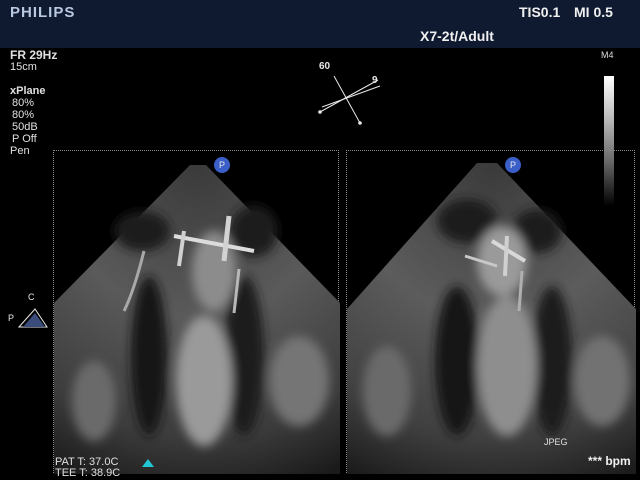 This screenshot has height=480, width=640. Describe the element at coordinates (23, 67) in the screenshot. I see `depth: 15cm` at that location.